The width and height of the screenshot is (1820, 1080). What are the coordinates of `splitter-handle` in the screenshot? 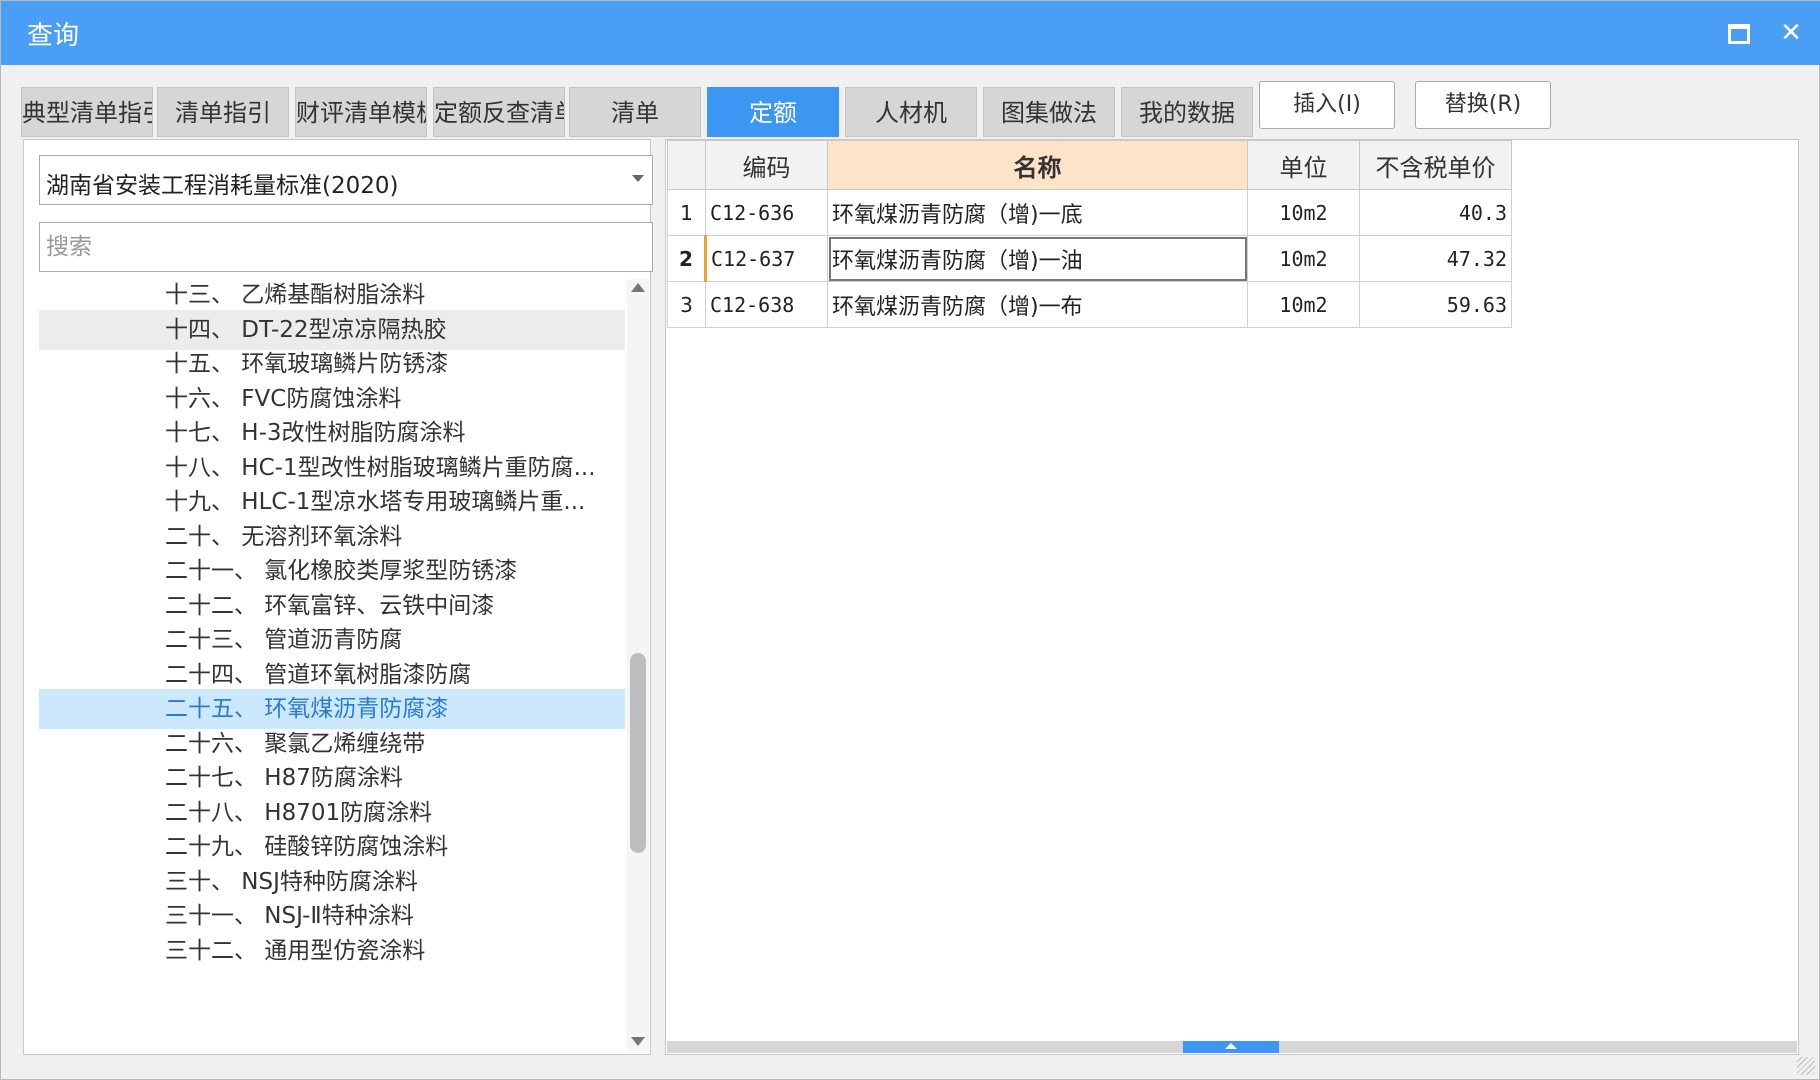 It's located at (1231, 1047).